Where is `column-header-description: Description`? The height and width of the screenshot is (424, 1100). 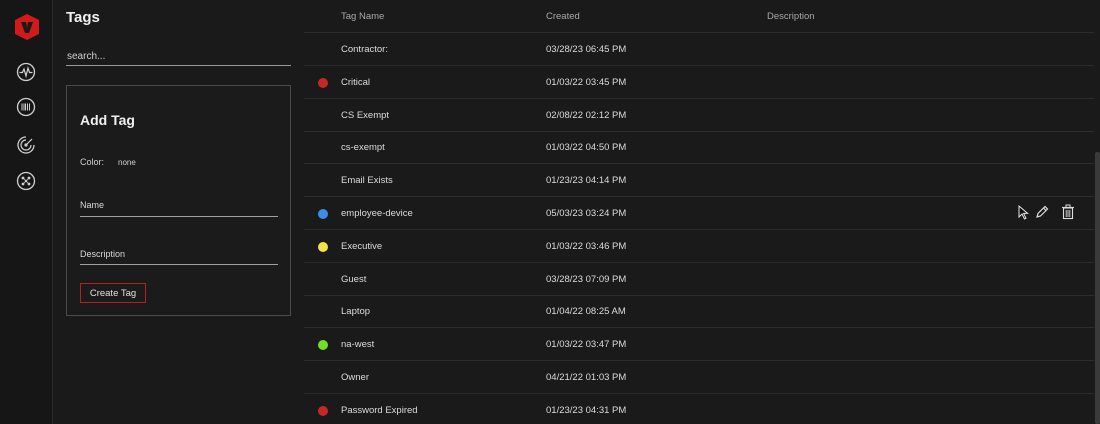
column-header-description: Description is located at coordinates (791, 16).